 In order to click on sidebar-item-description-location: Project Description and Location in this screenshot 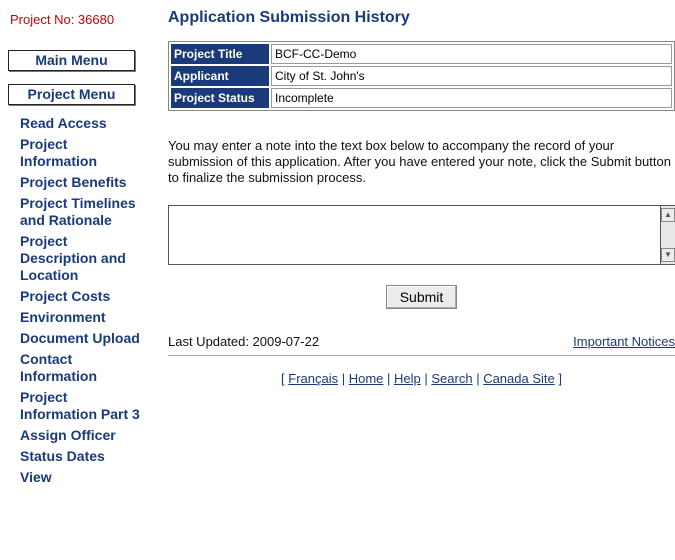, I will do `click(84, 259)`.